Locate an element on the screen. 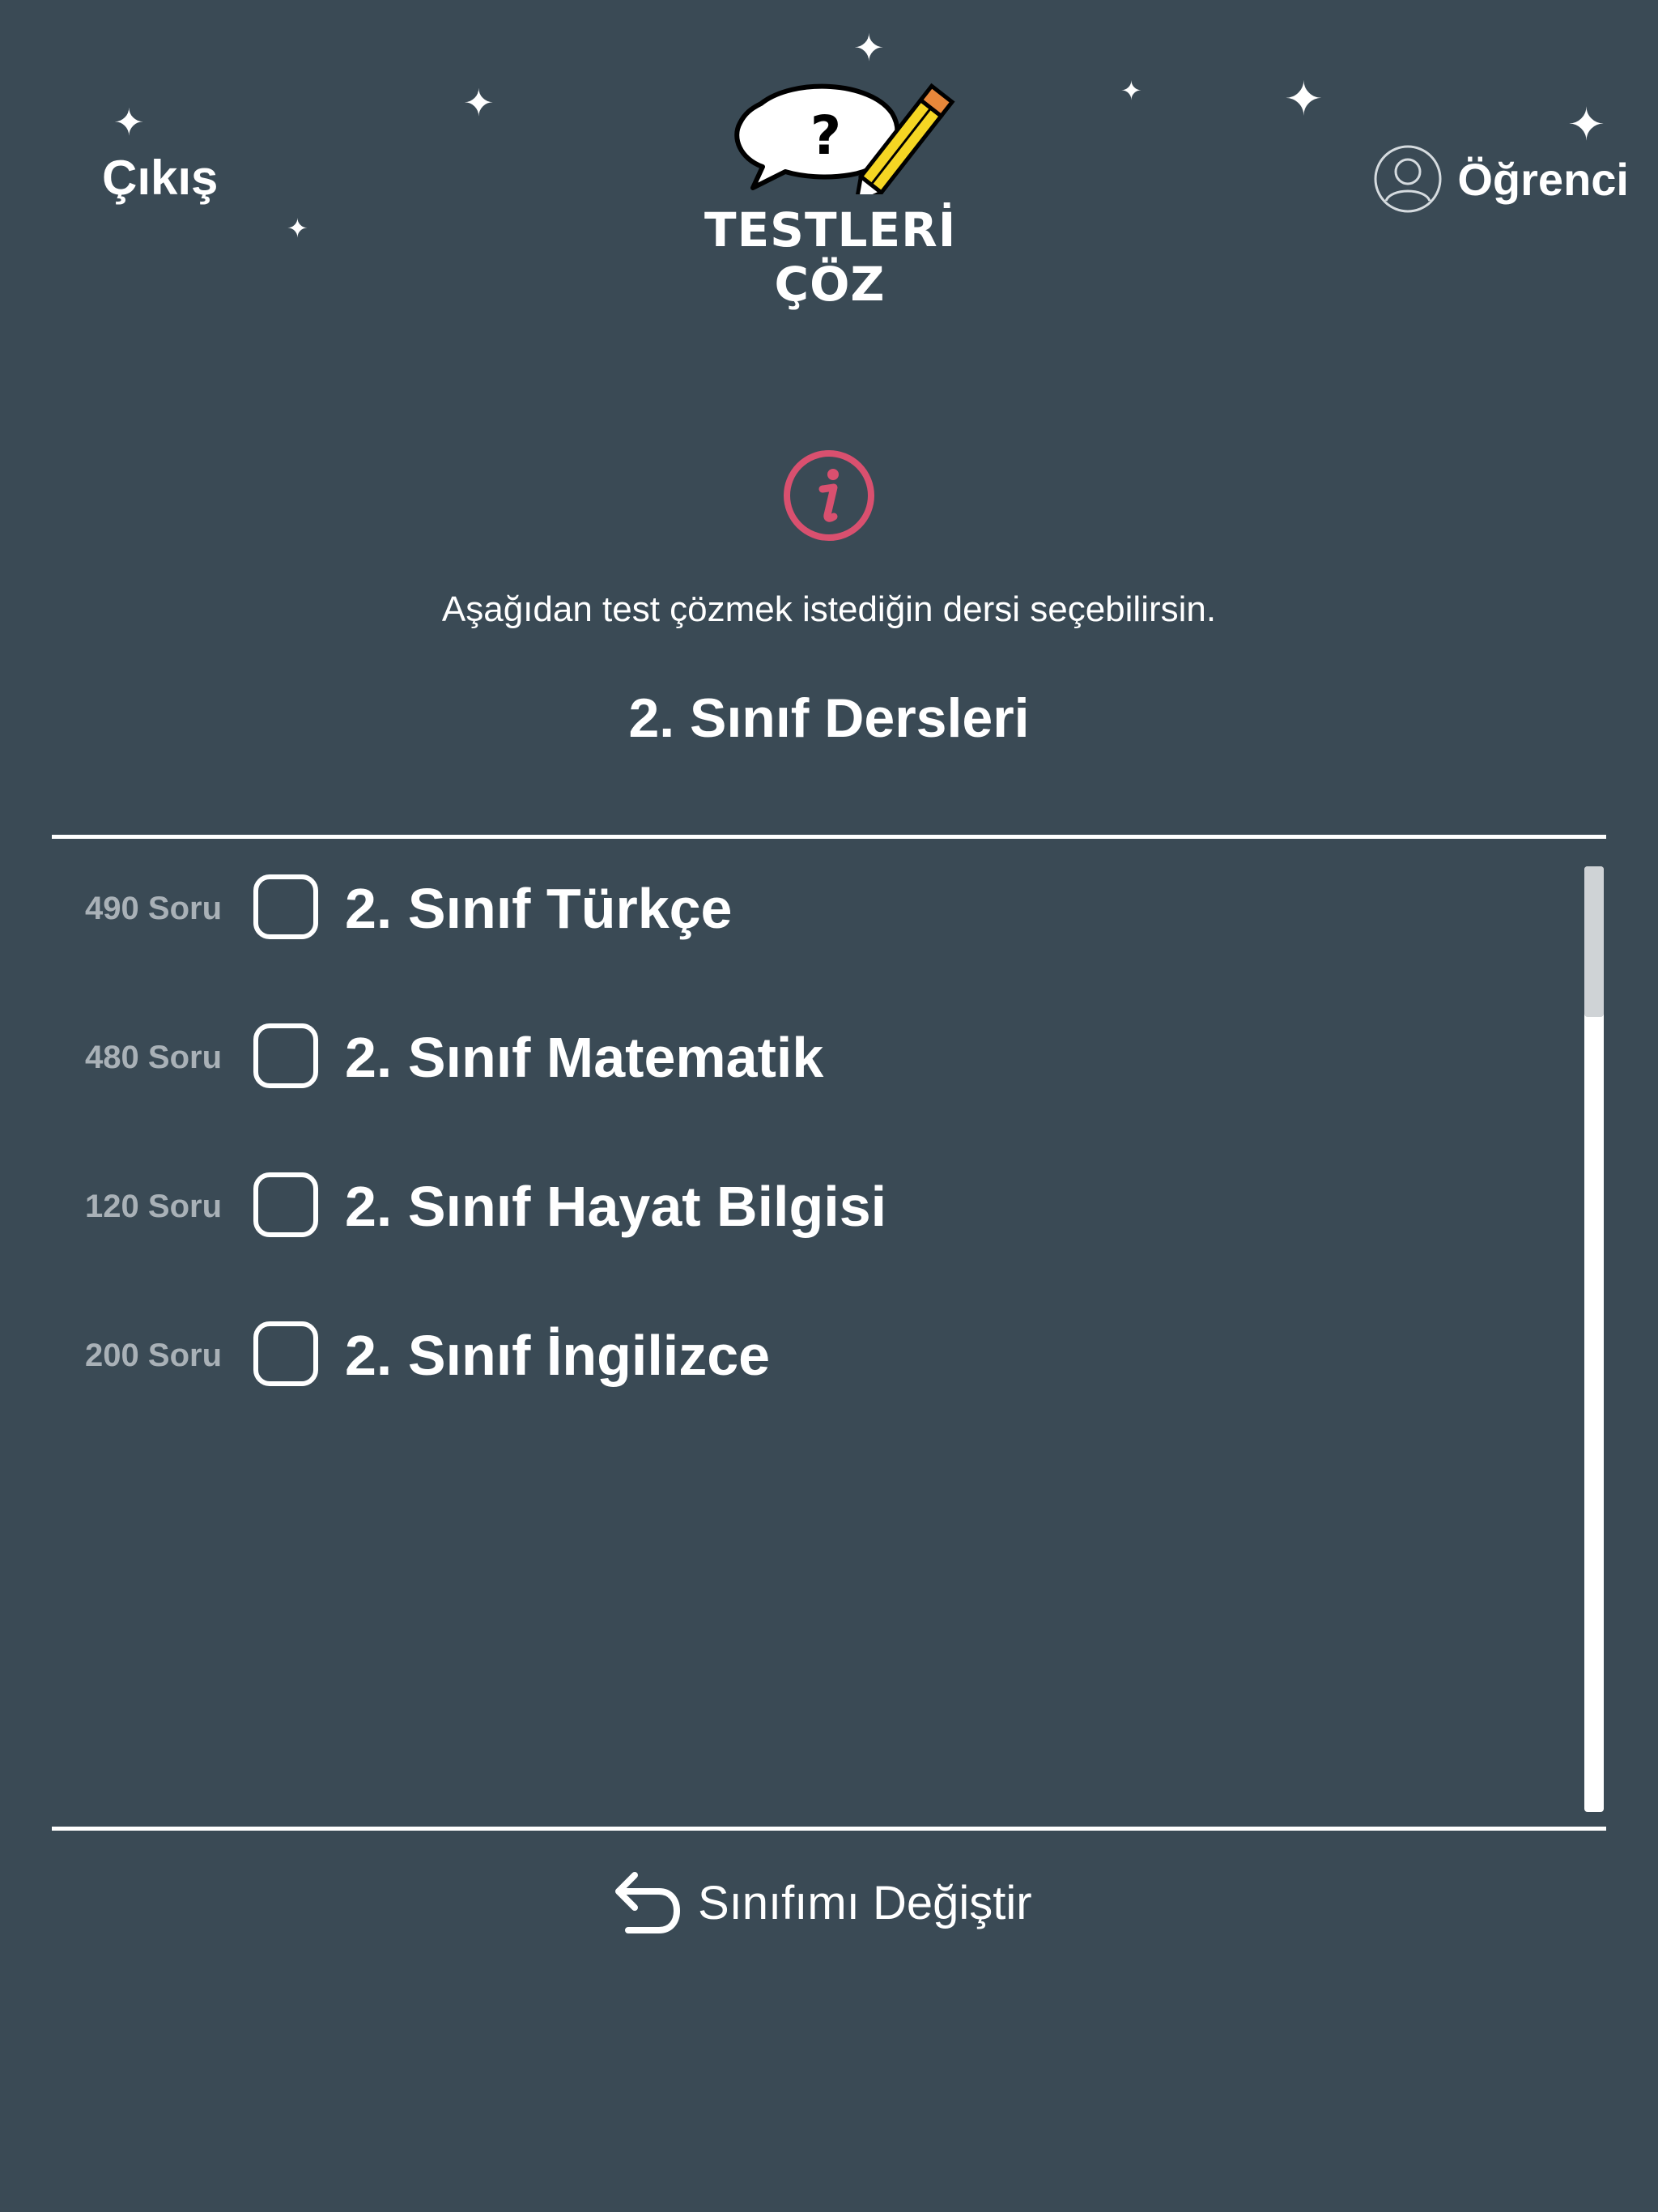 Image resolution: width=1658 pixels, height=2212 pixels. app-logo: ? TESTLERİ ÇÖZ is located at coordinates (829, 203).